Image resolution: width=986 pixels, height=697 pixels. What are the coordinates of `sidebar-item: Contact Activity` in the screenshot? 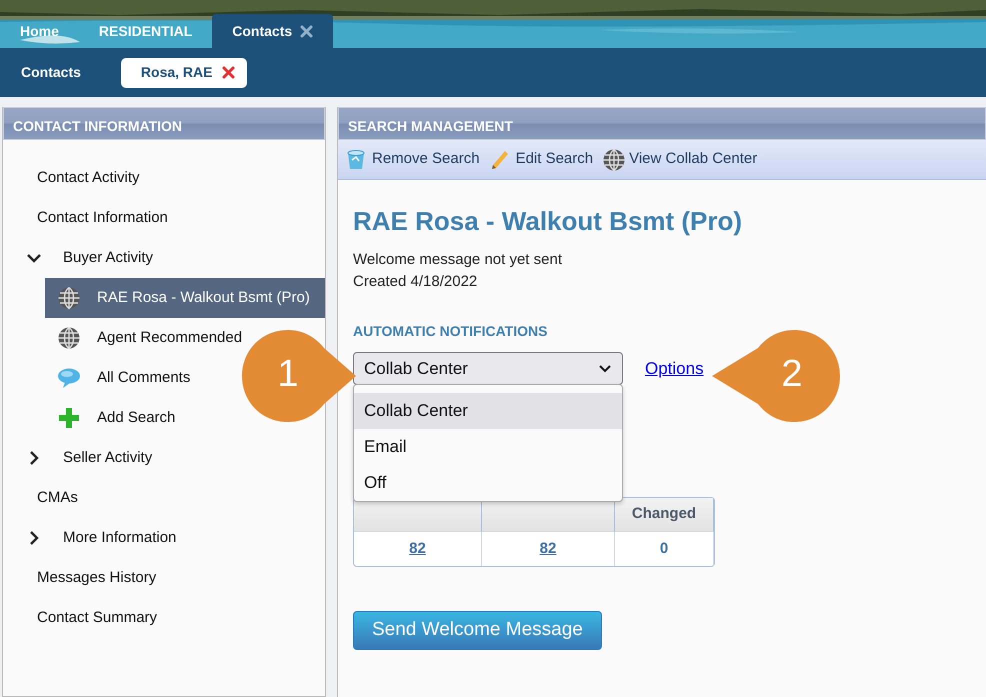 It's located at (74, 178).